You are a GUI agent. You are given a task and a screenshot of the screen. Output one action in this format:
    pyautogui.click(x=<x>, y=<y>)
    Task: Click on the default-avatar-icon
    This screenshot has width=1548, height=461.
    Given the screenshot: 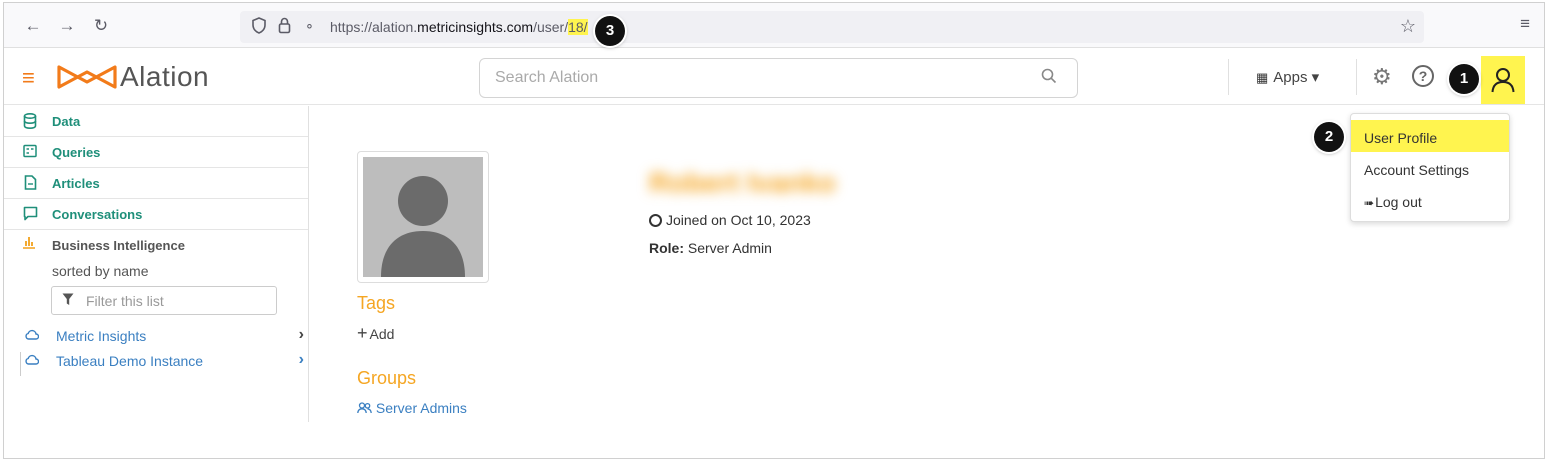 What is the action you would take?
    pyautogui.click(x=423, y=217)
    